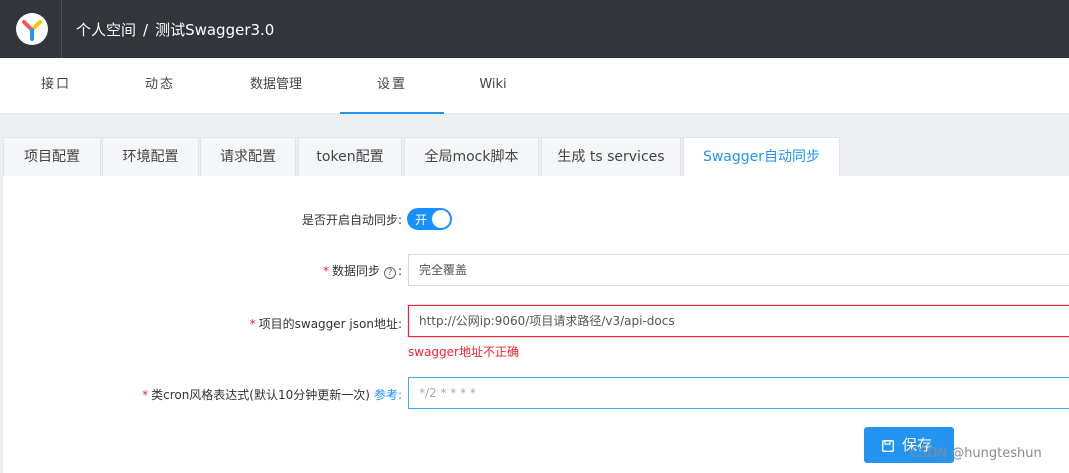  I want to click on data-sync-label-group: * 数据同步?:, so click(362, 270).